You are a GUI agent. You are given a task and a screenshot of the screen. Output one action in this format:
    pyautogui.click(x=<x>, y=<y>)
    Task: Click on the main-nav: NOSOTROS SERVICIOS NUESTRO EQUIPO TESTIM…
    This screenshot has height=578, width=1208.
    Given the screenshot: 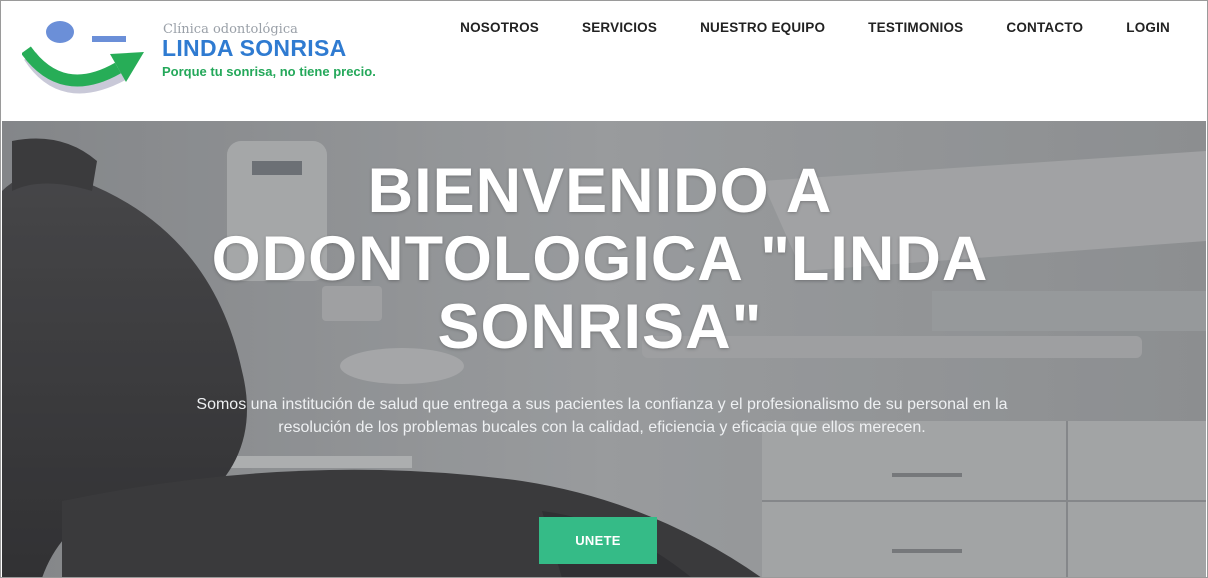 What is the action you would take?
    pyautogui.click(x=793, y=27)
    